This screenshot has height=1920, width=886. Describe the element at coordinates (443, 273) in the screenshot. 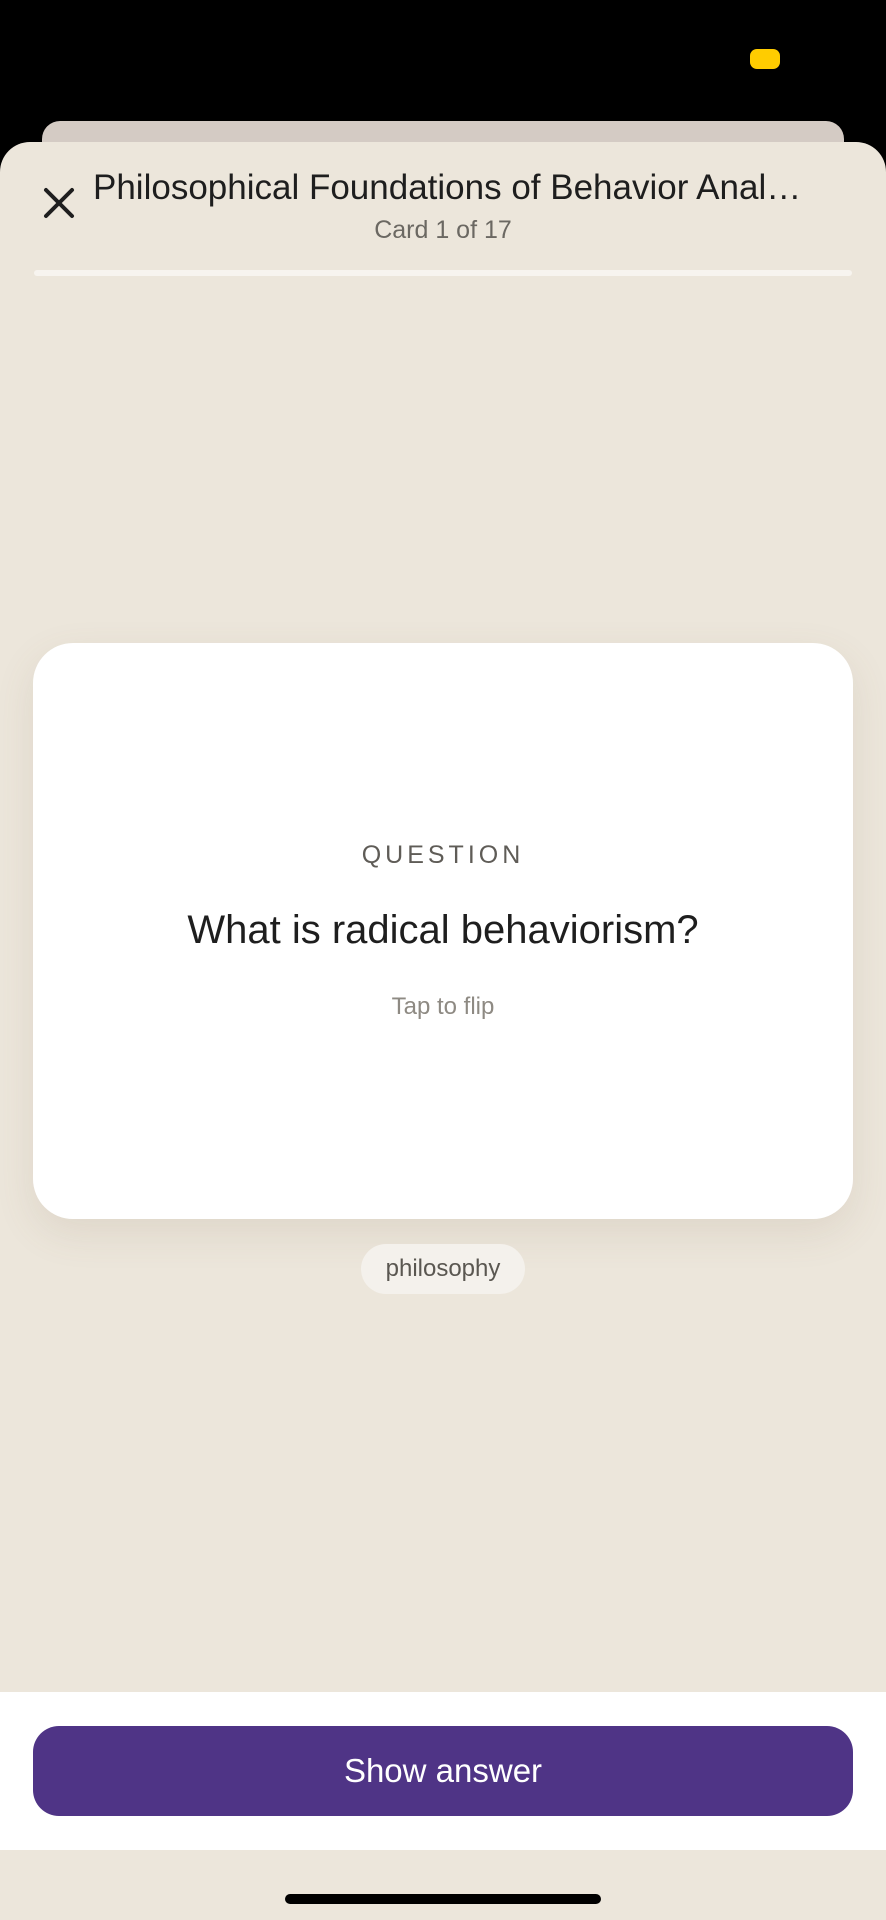

I see `progress-bar` at that location.